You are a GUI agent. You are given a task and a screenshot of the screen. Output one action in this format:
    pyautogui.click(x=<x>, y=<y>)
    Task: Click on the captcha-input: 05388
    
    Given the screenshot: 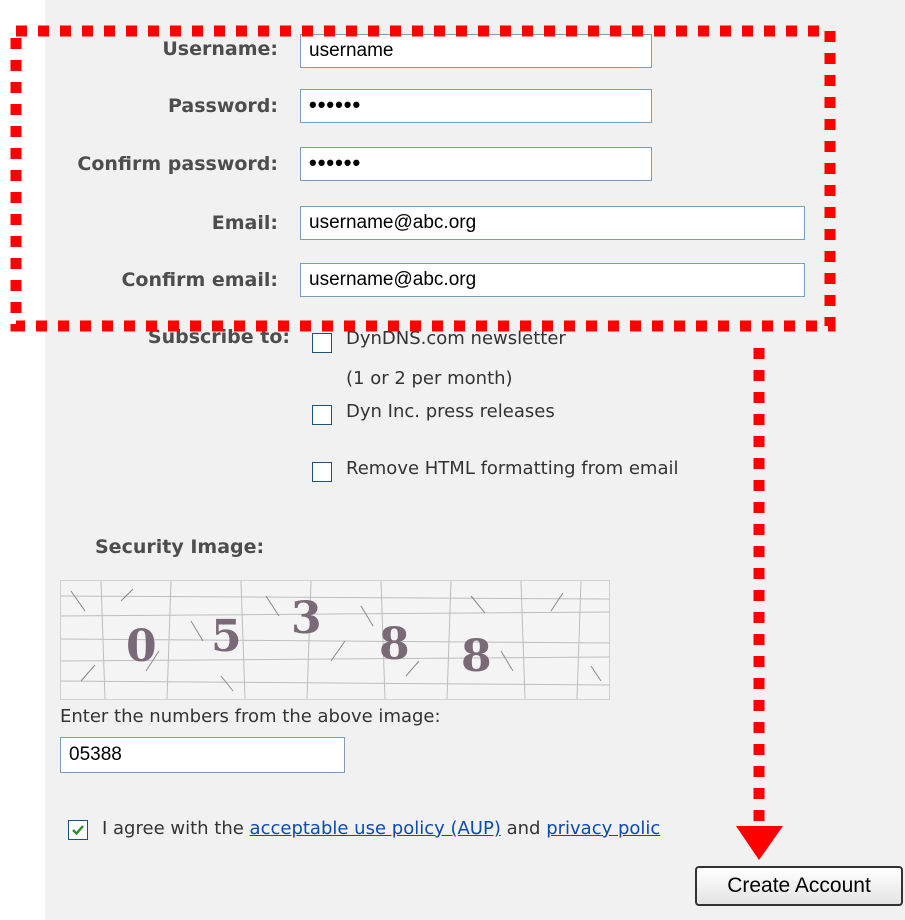 What is the action you would take?
    pyautogui.click(x=202, y=755)
    